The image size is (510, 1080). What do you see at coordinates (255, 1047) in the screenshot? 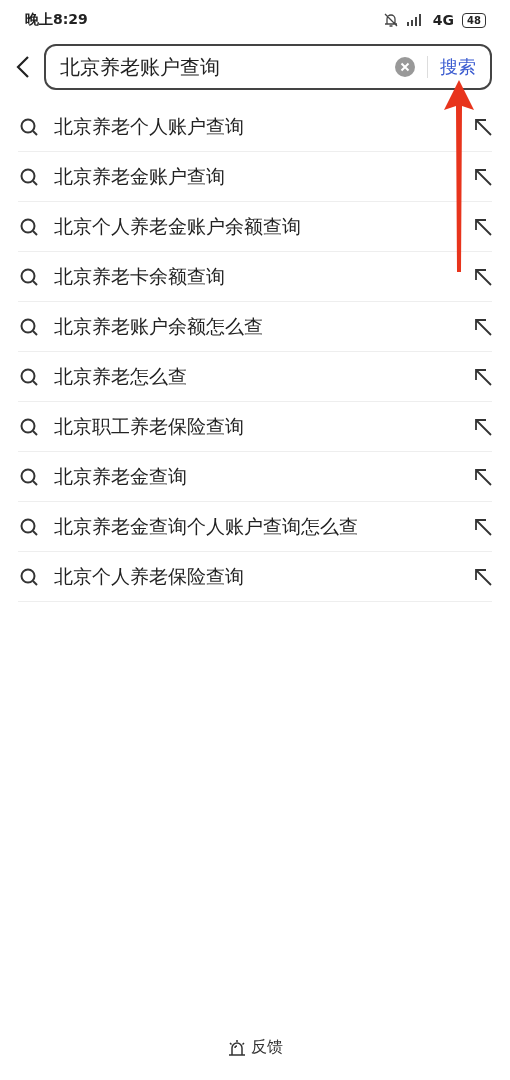
I see `feedback-link: 反馈` at bounding box center [255, 1047].